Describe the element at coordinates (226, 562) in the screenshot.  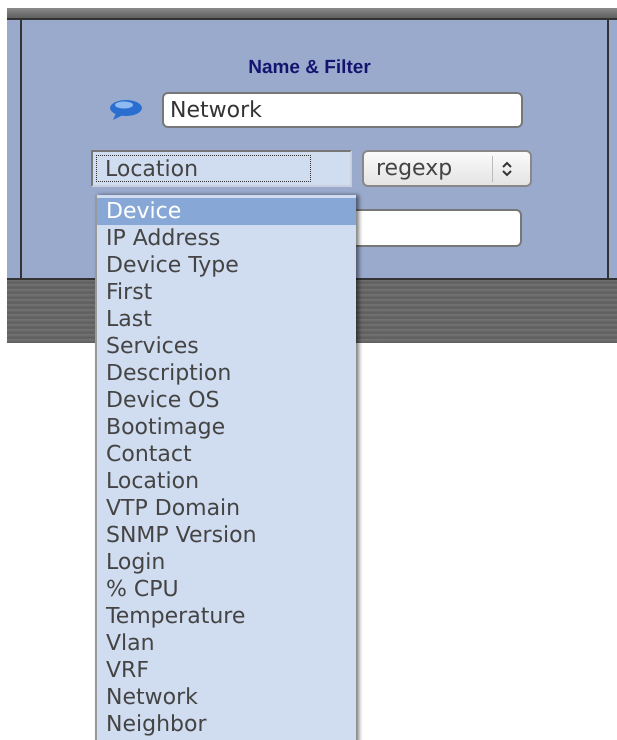
I see `dropdown-option: Login` at that location.